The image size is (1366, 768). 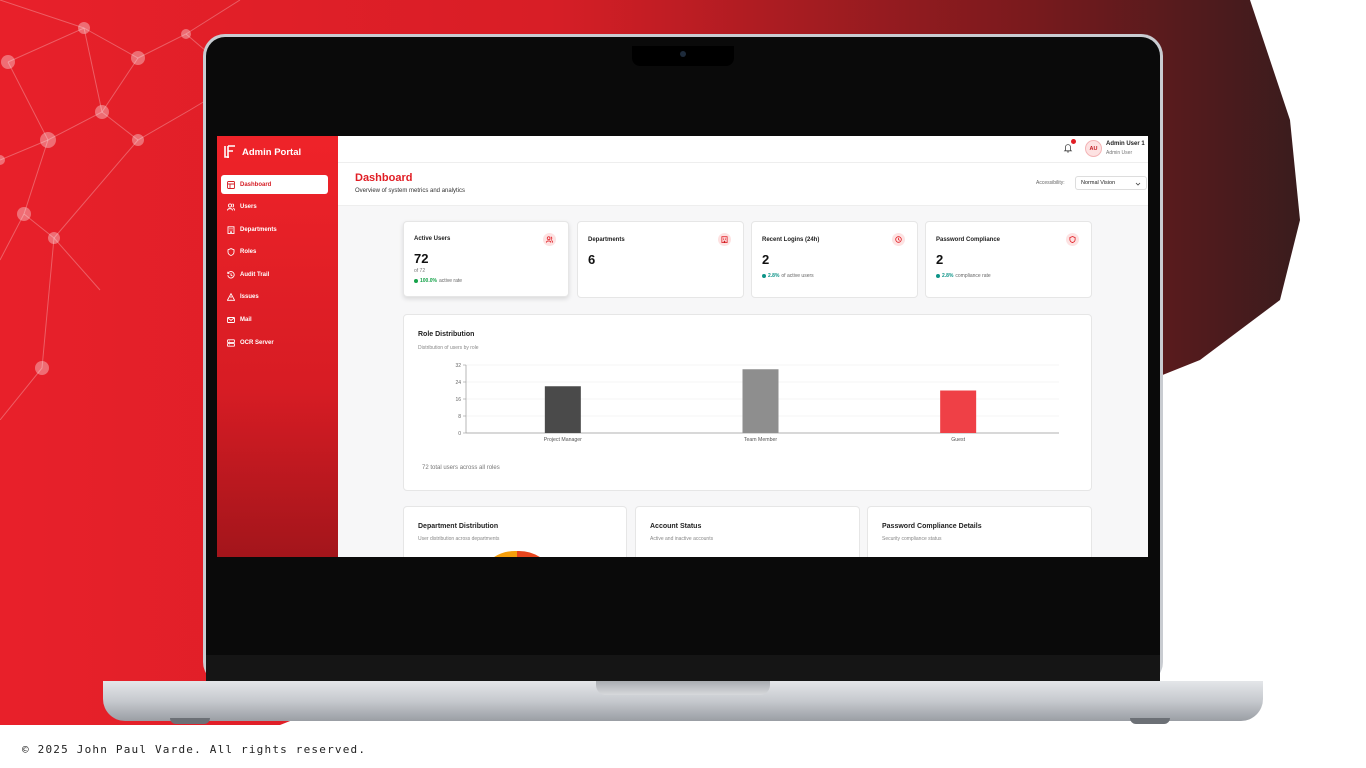 I want to click on brand-logo-icon, so click(x=229, y=151).